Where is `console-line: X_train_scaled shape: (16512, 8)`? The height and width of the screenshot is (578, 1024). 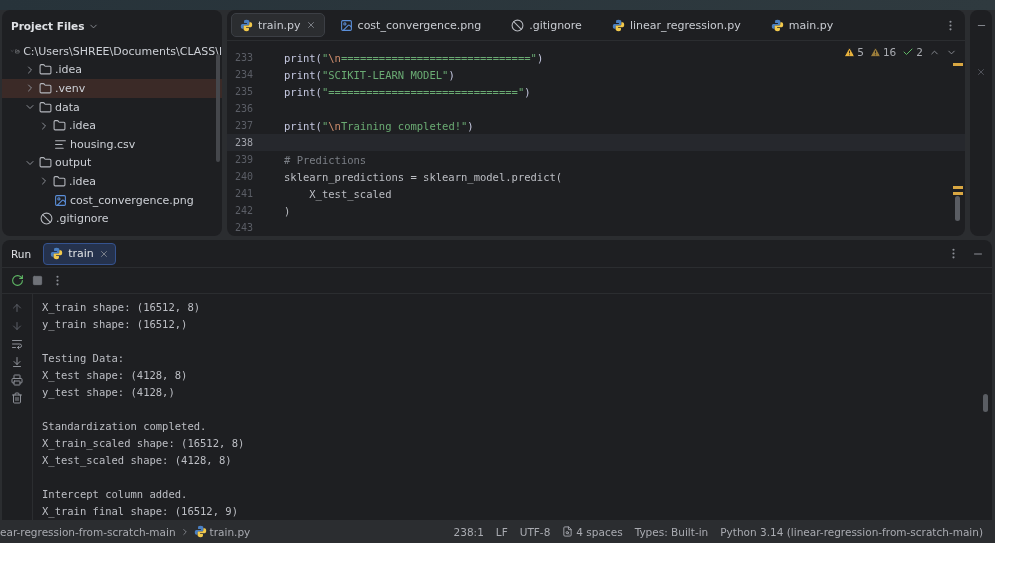 console-line: X_train_scaled shape: (16512, 8) is located at coordinates (144, 444).